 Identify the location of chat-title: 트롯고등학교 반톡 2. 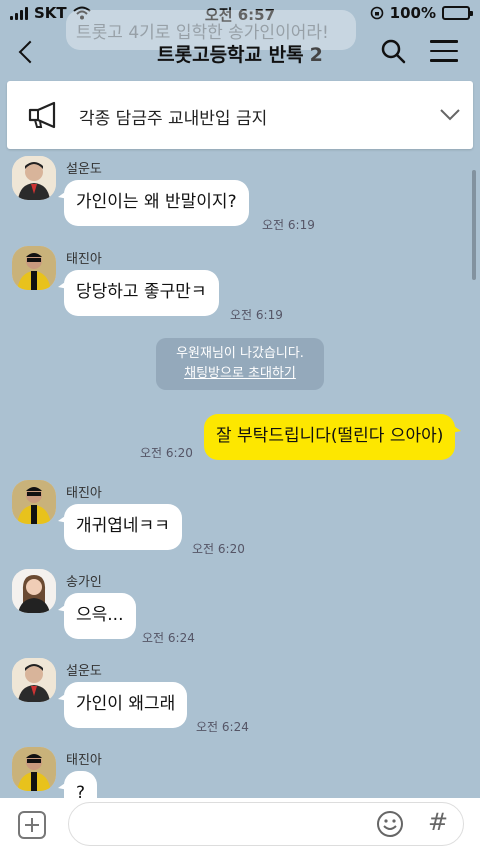
(240, 53).